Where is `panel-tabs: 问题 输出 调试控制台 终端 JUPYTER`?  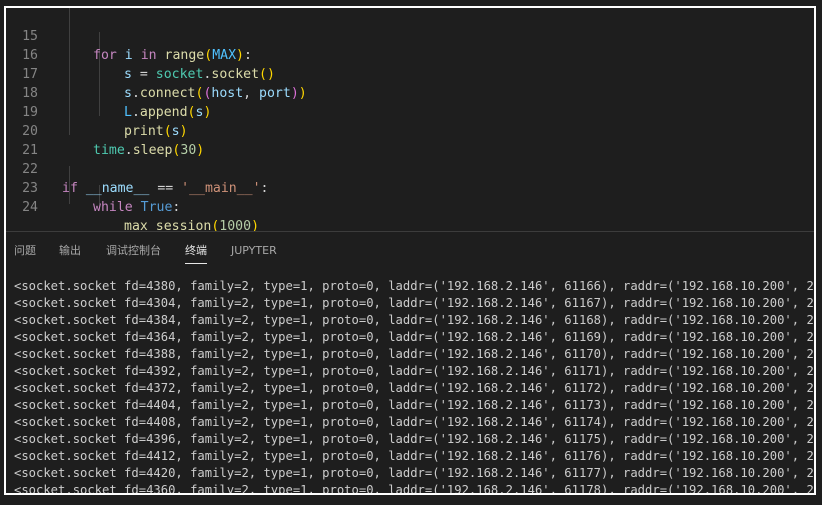
panel-tabs: 问题 输出 调试控制台 终端 JUPYTER is located at coordinates (410, 251).